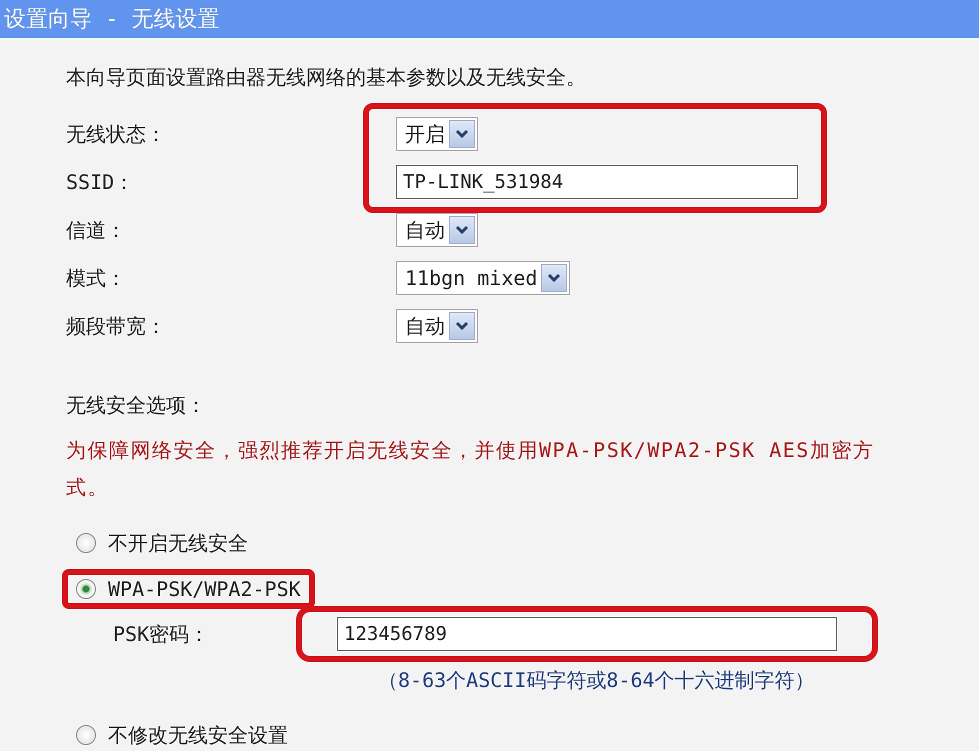  Describe the element at coordinates (162, 543) in the screenshot. I see `radio-option: 不开启无线安全` at that location.